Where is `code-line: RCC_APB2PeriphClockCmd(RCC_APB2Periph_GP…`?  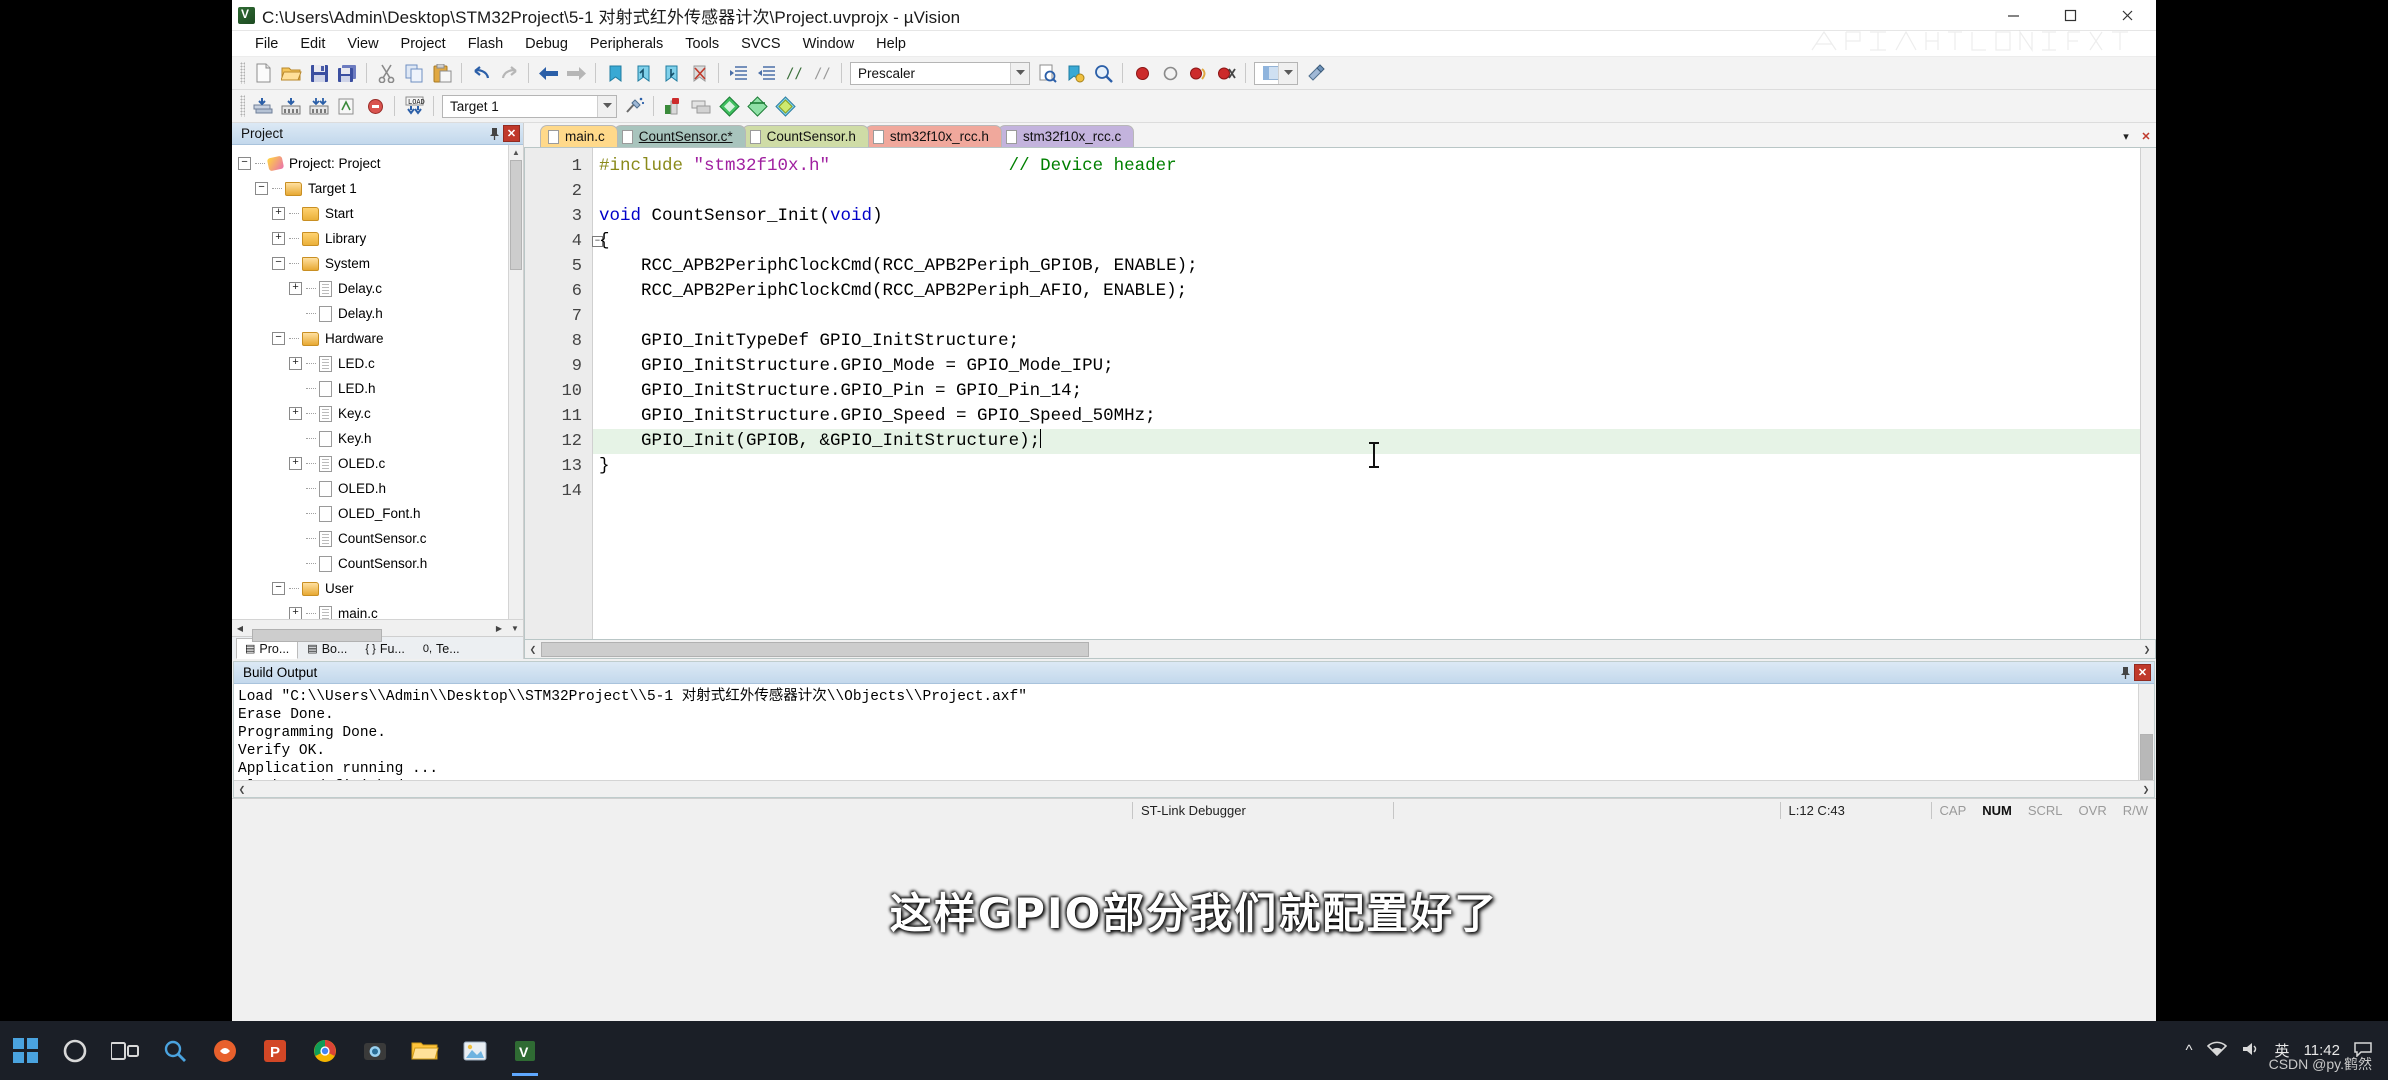
code-line: RCC_APB2PeriphClockCmd(RCC_APB2Periph_GP… is located at coordinates (1366, 266).